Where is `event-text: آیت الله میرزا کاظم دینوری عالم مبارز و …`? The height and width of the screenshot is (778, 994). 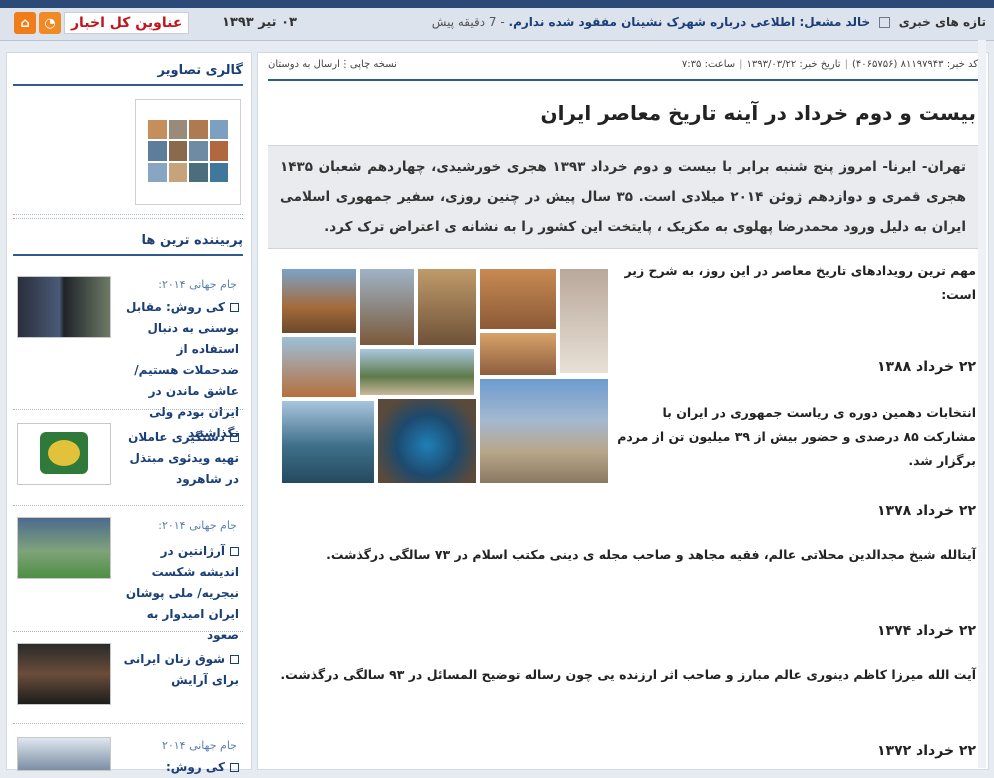 event-text: آیت الله میرزا کاظم دینوری عالم مبارز و … is located at coordinates (628, 674).